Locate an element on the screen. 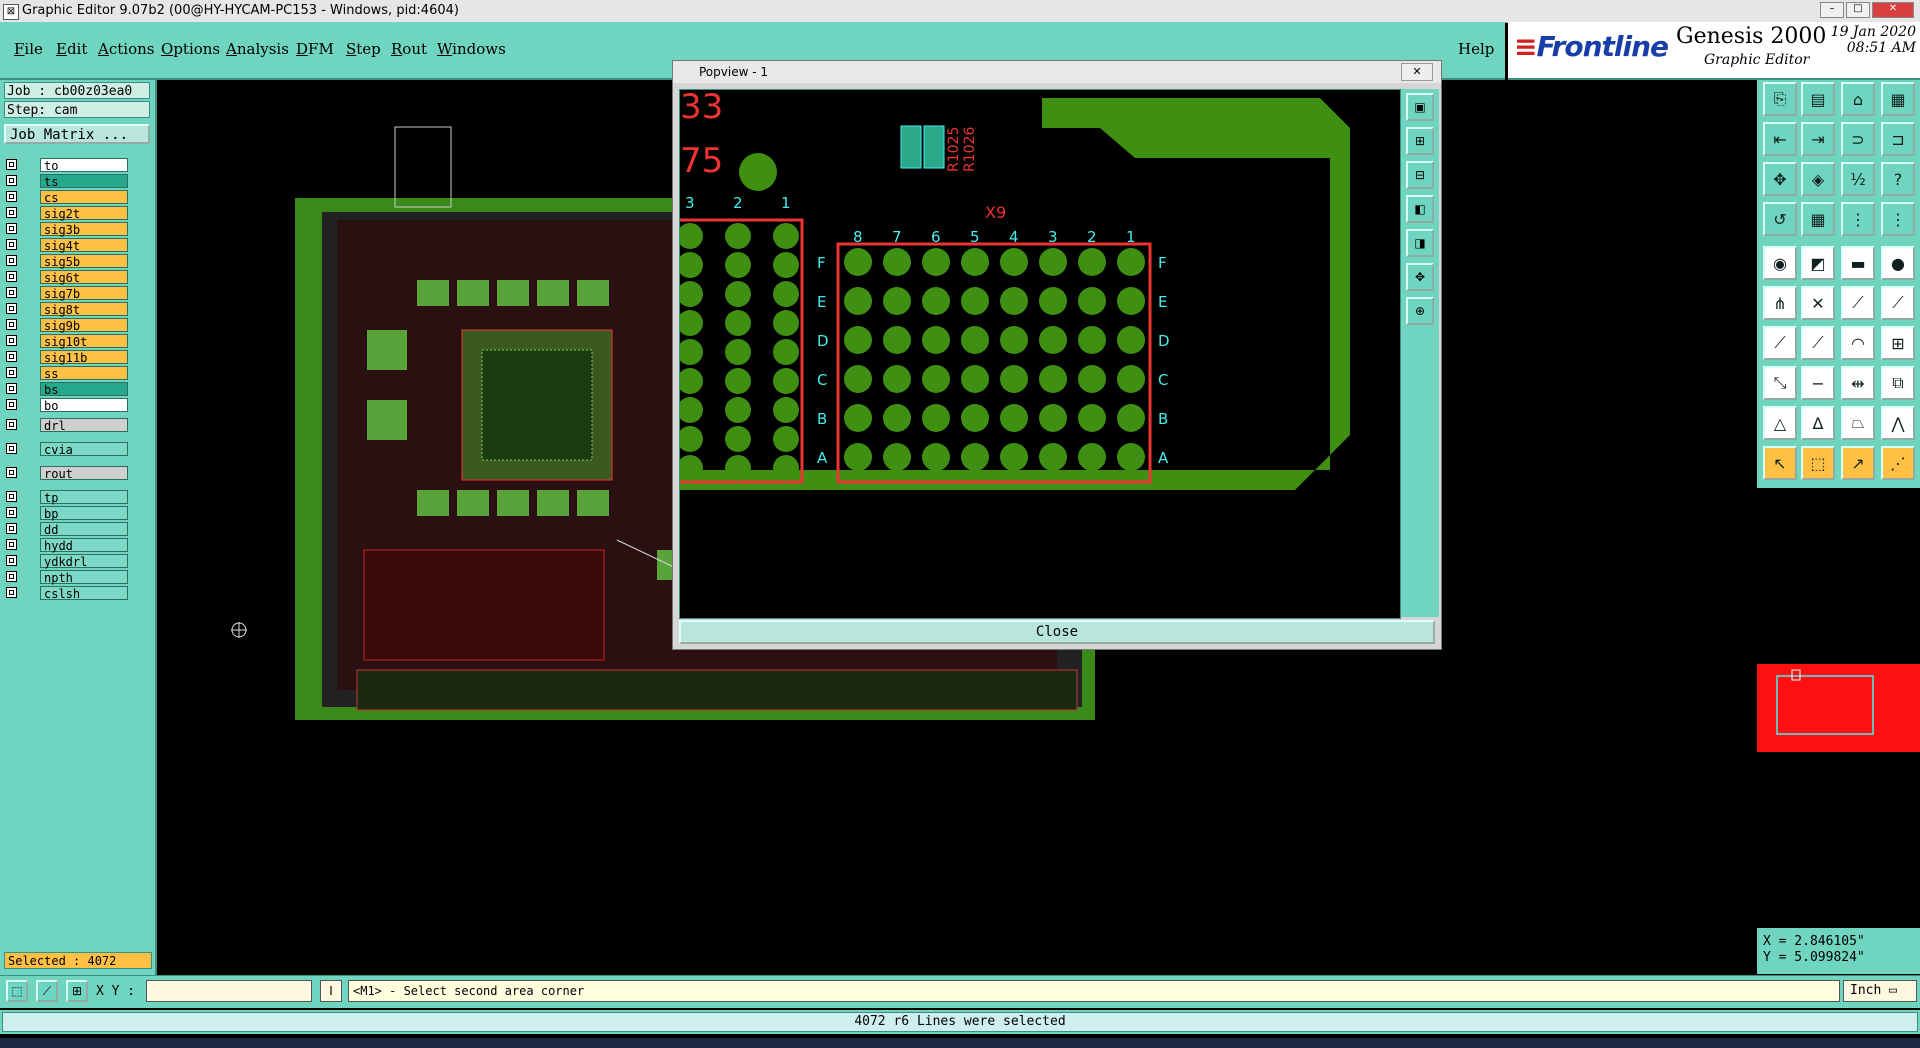 This screenshot has width=1920, height=1048. trapezoid-icon: ⏢ is located at coordinates (1858, 423).